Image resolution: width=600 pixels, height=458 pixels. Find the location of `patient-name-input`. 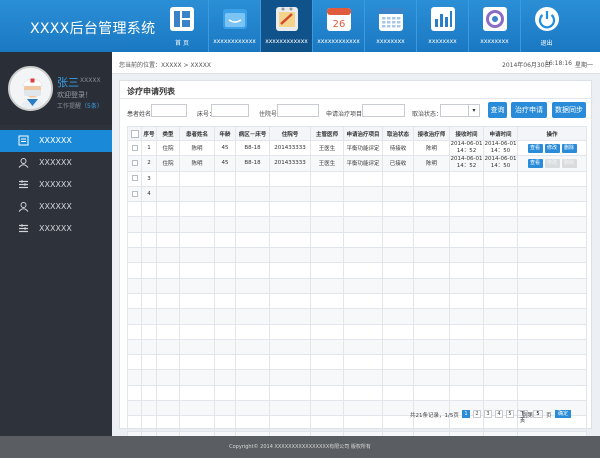

patient-name-input is located at coordinates (169, 110).